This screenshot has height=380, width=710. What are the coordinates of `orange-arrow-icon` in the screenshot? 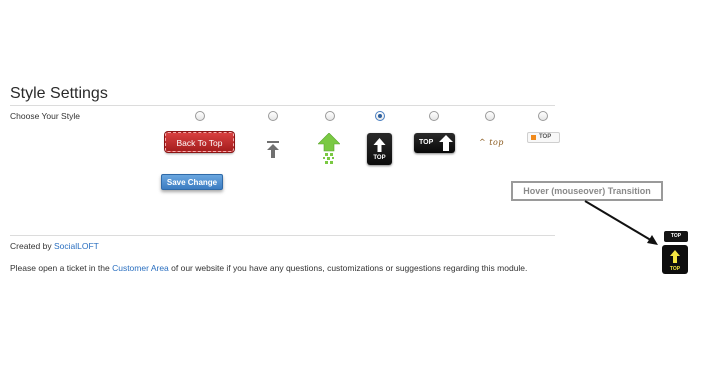 It's located at (533, 137).